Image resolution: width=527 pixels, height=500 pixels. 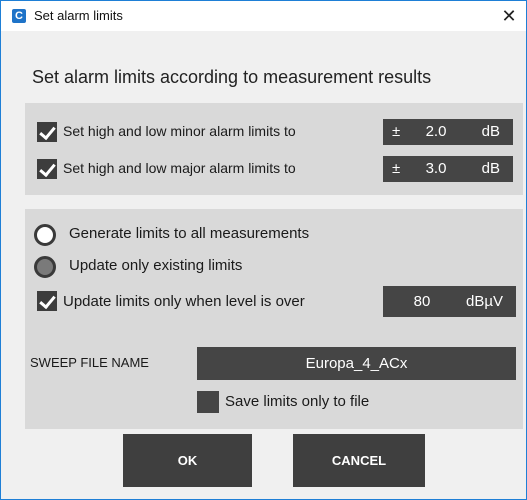 I want to click on generate-all-label: Generate limits to all measurements, so click(x=189, y=233).